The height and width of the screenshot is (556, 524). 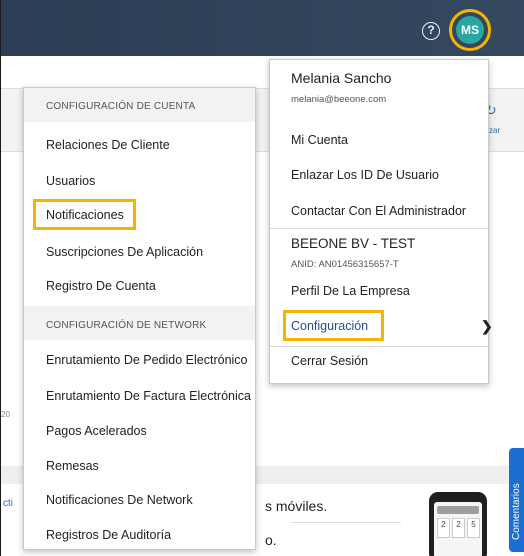 What do you see at coordinates (378, 211) in the screenshot?
I see `contact-admin-link: Contactar Con El Administrador` at bounding box center [378, 211].